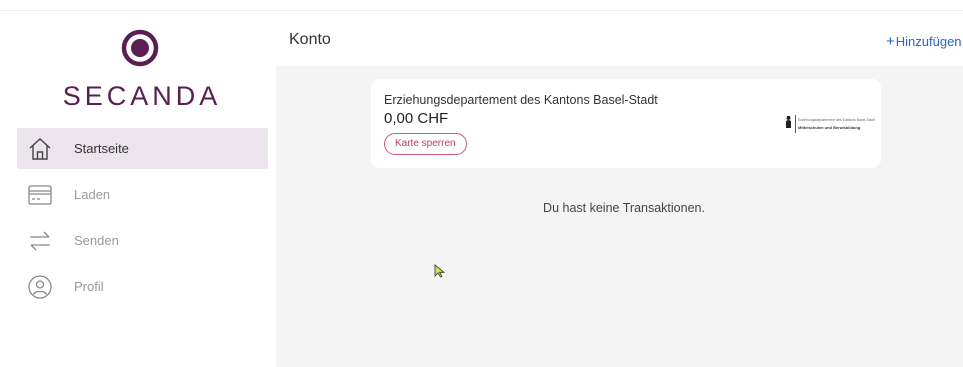 Image resolution: width=963 pixels, height=367 pixels. I want to click on empty-transactions-message: Du hast keine Transaktionen., so click(624, 208).